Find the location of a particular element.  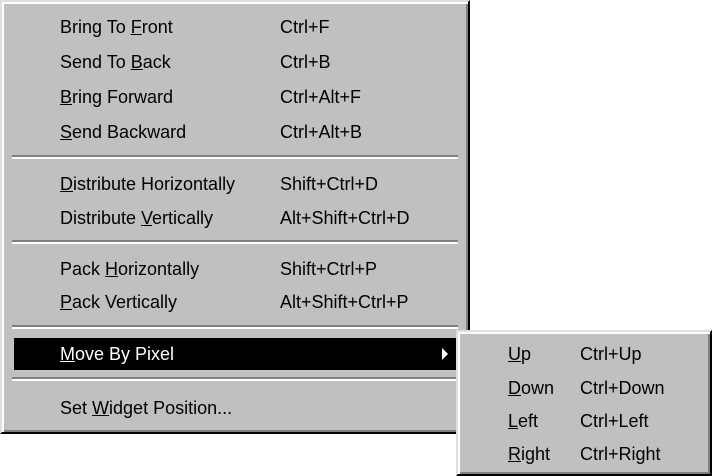

submenu-item-left: Left Ctrl+Left is located at coordinates (584, 421).